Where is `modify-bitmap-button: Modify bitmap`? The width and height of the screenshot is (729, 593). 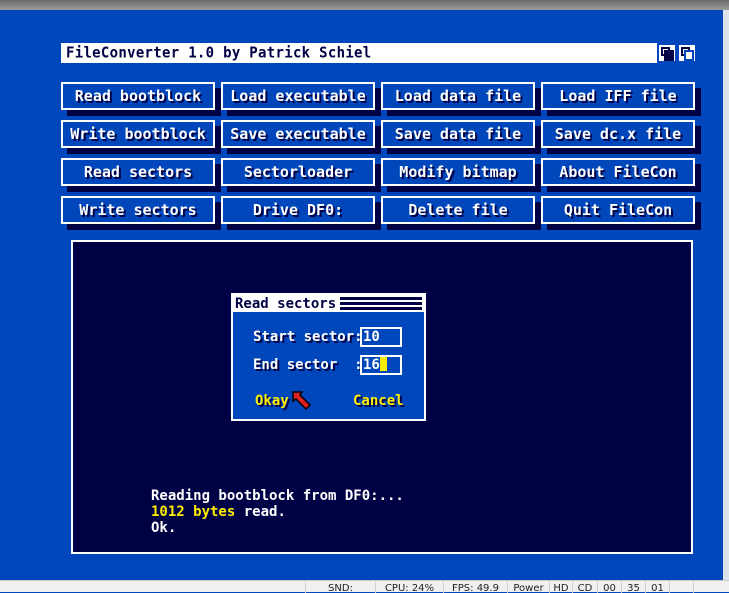 modify-bitmap-button: Modify bitmap is located at coordinates (458, 172).